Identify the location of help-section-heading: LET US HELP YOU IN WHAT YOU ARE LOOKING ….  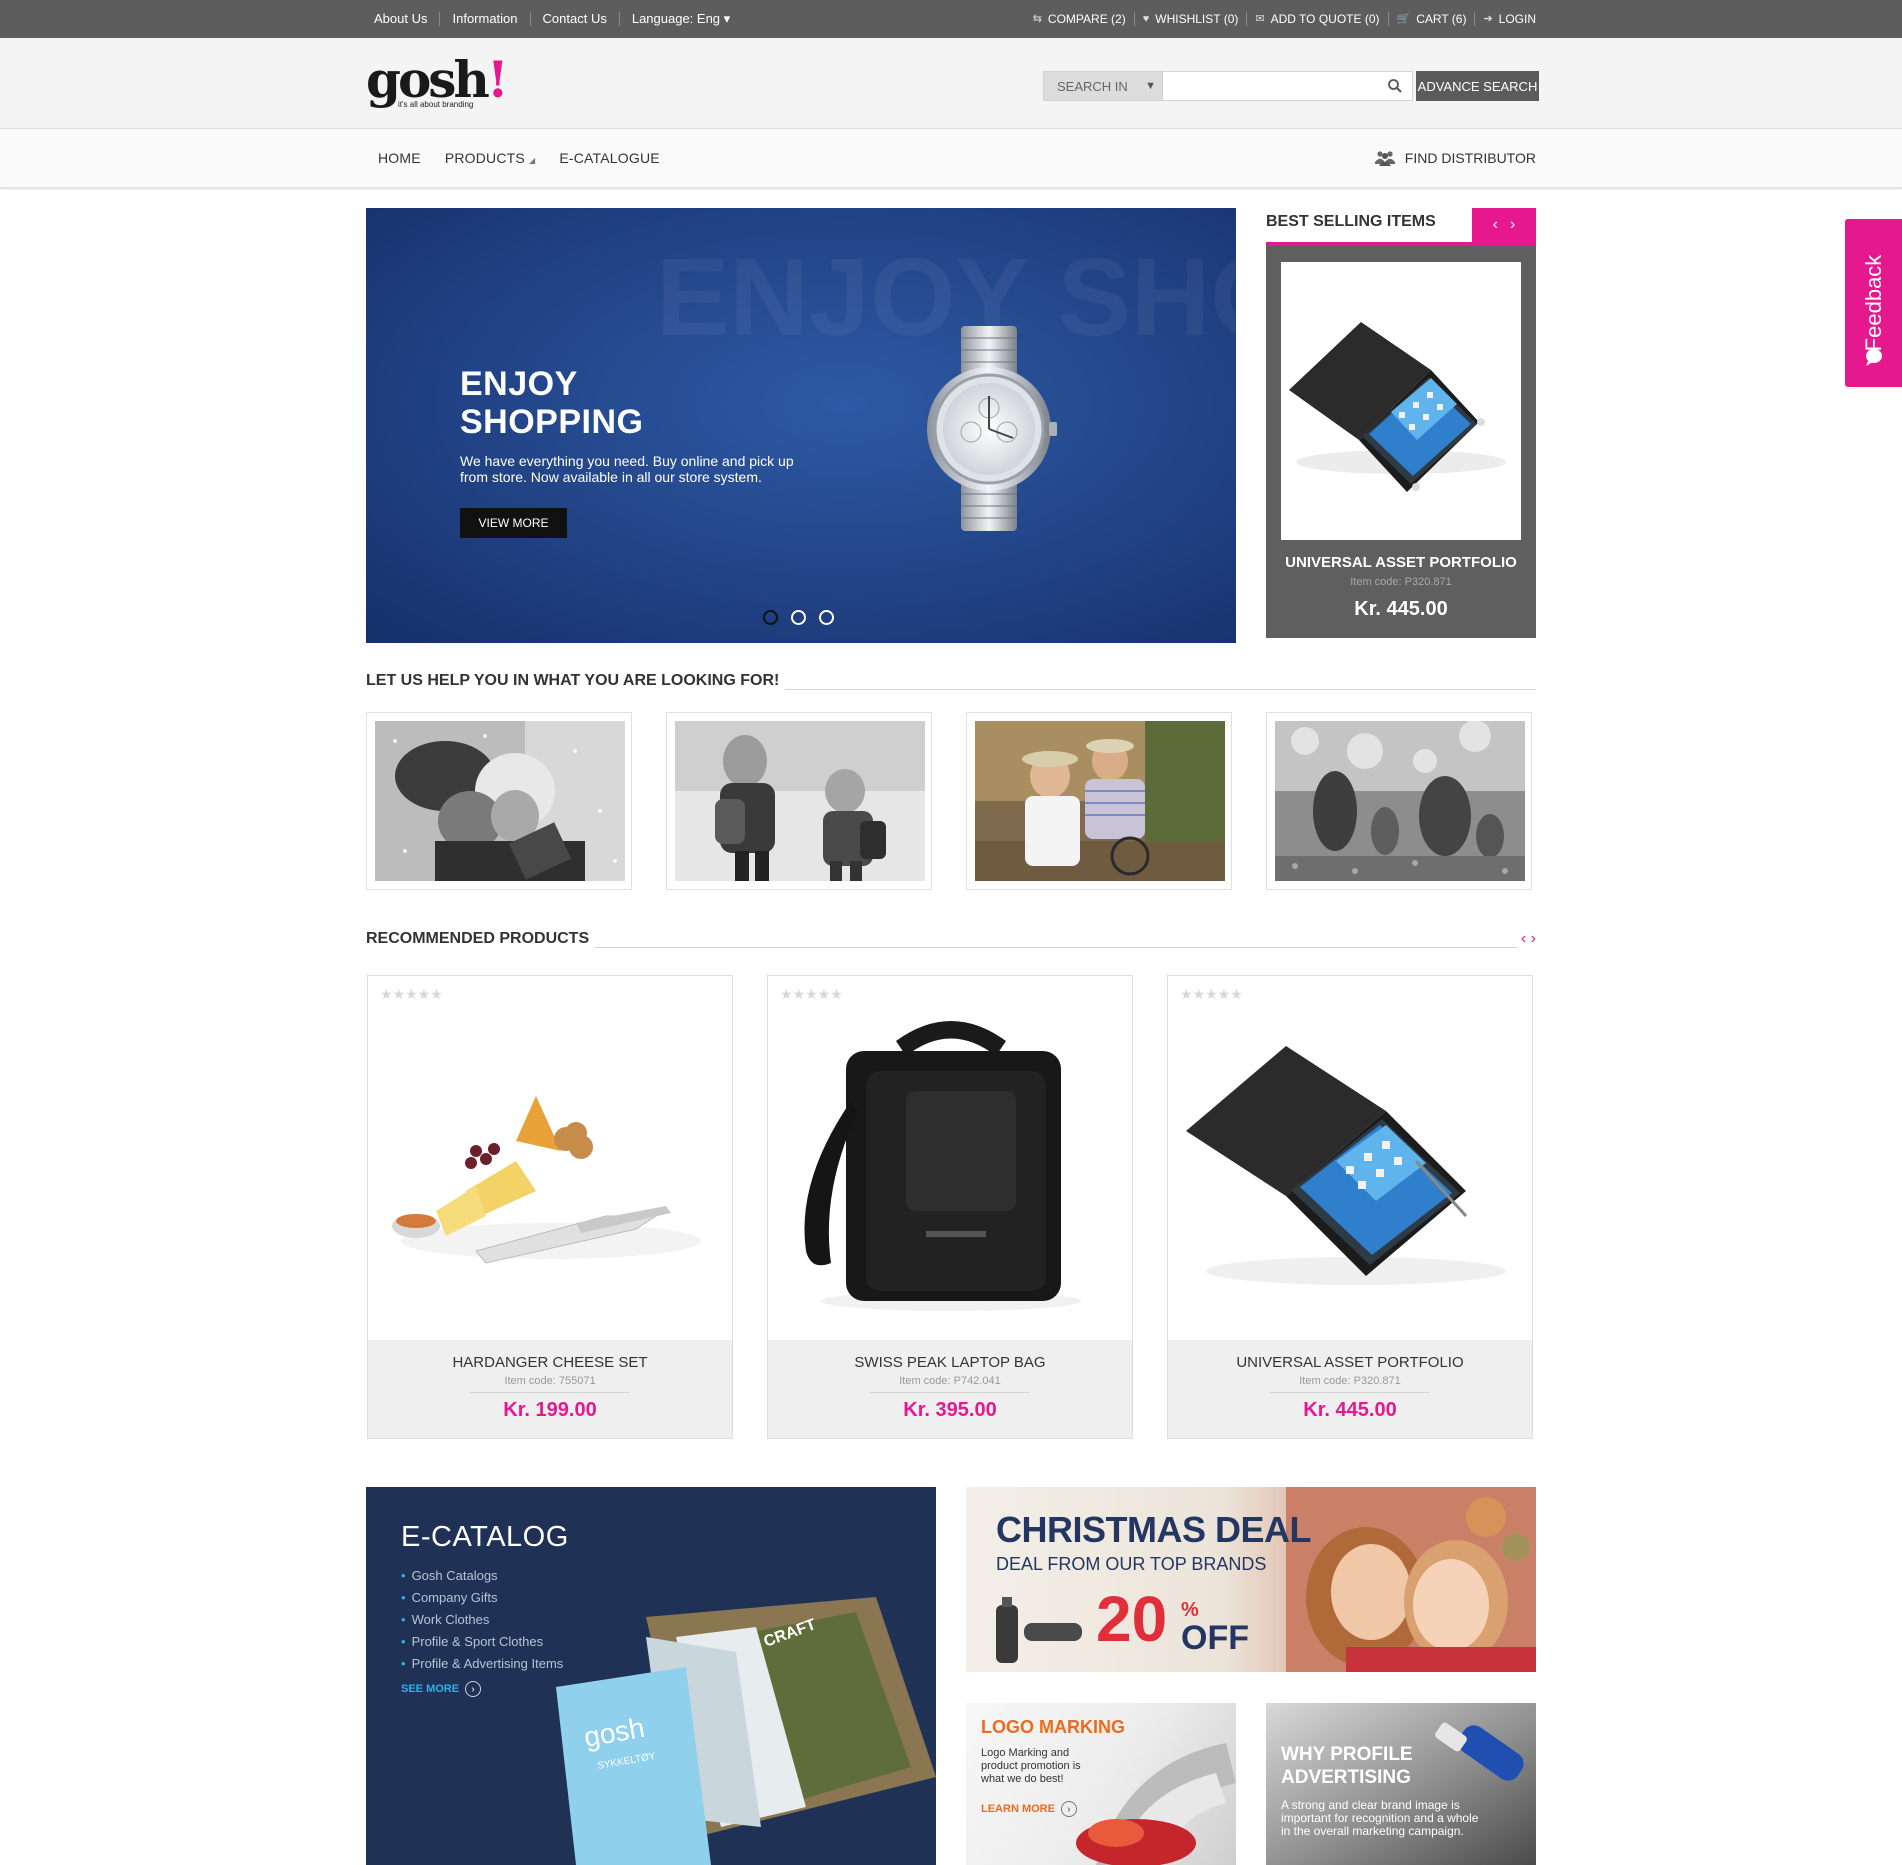
(951, 683).